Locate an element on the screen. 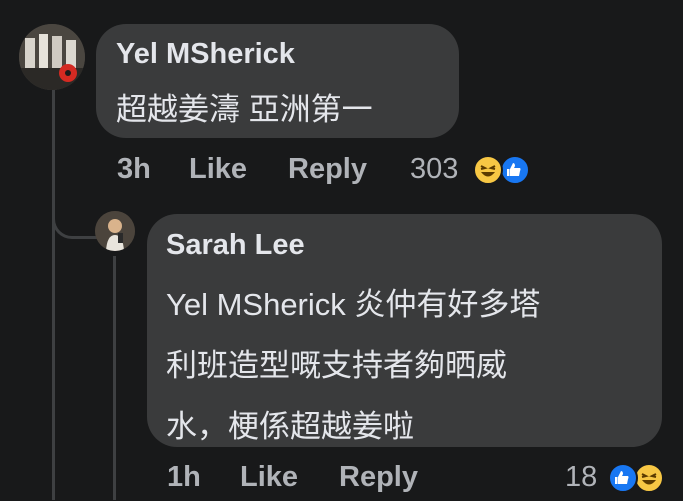 The height and width of the screenshot is (501, 683). comment-author: Yel MSherick is located at coordinates (205, 54).